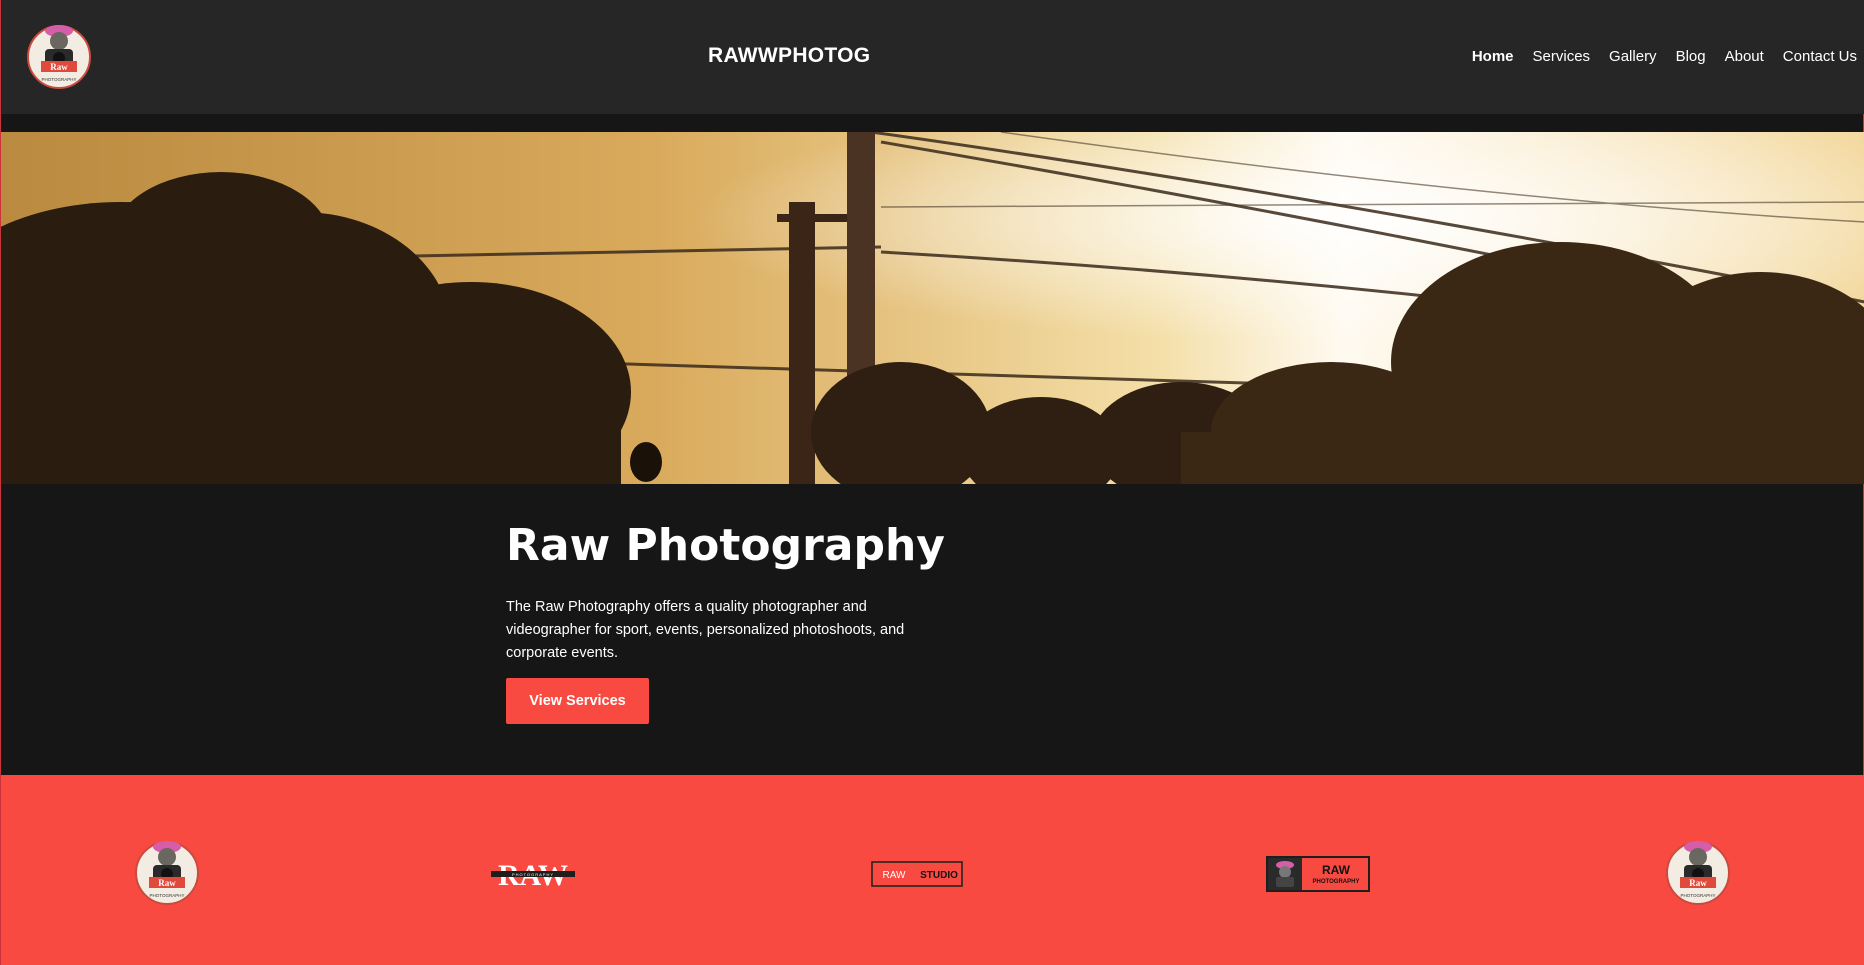  I want to click on partner-logo-2: RAW PHOTOGRAPHY, so click(533, 876).